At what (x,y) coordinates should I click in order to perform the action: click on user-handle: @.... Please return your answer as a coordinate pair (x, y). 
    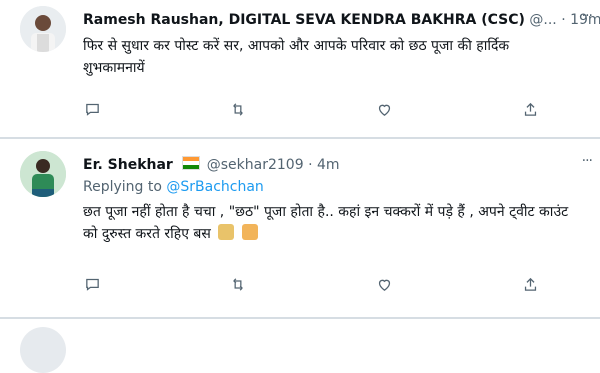
    Looking at the image, I should click on (542, 20).